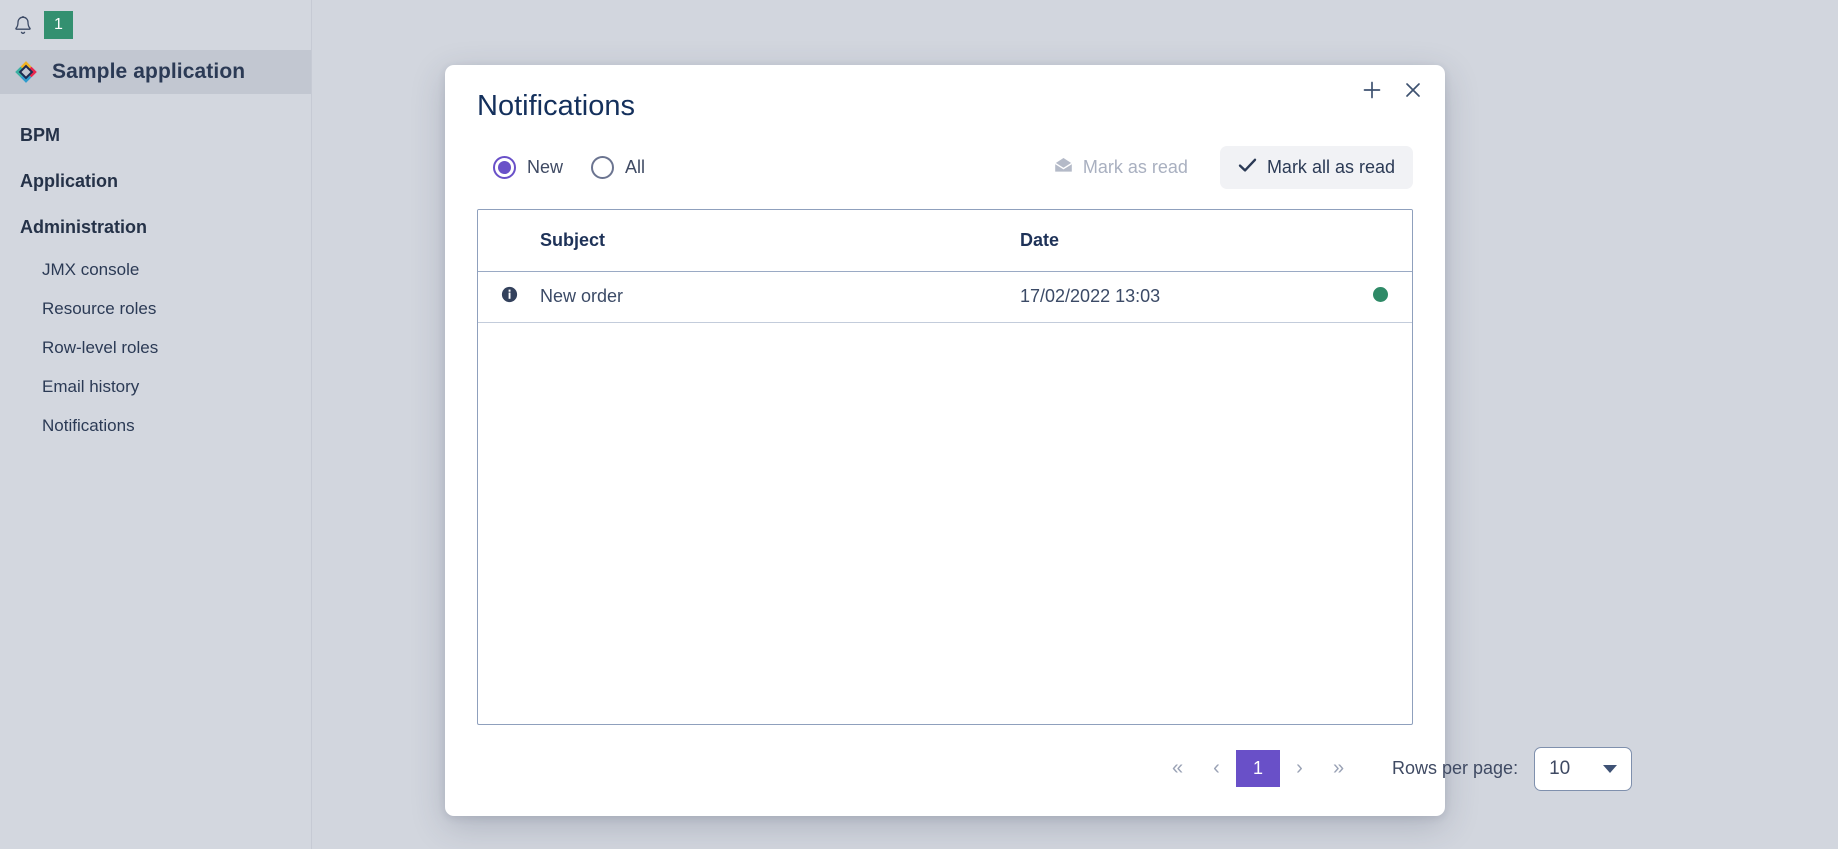  What do you see at coordinates (1560, 768) in the screenshot?
I see `rows-per-page-value: 10` at bounding box center [1560, 768].